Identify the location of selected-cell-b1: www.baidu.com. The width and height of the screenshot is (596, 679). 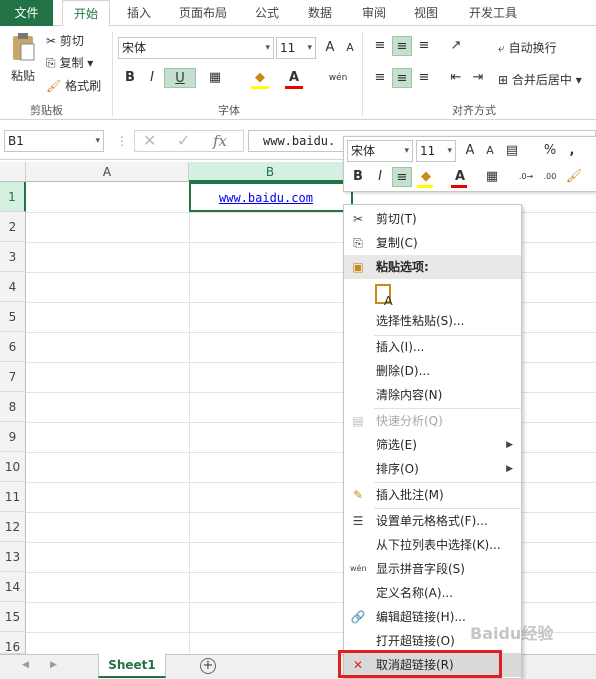
(271, 197).